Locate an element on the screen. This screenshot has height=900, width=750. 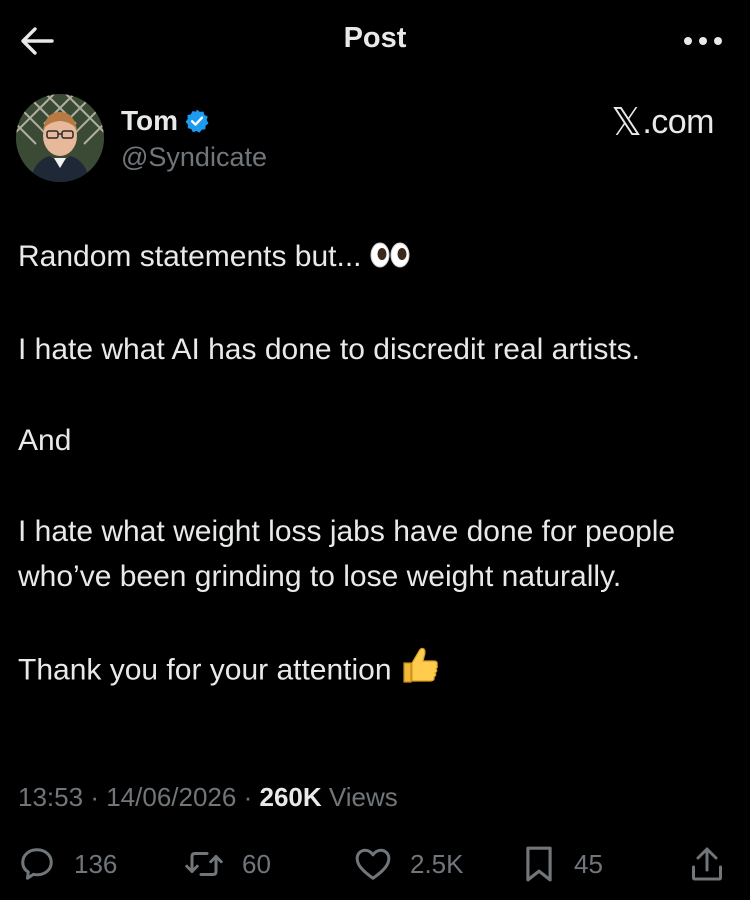
repost-count: 60 is located at coordinates (256, 863).